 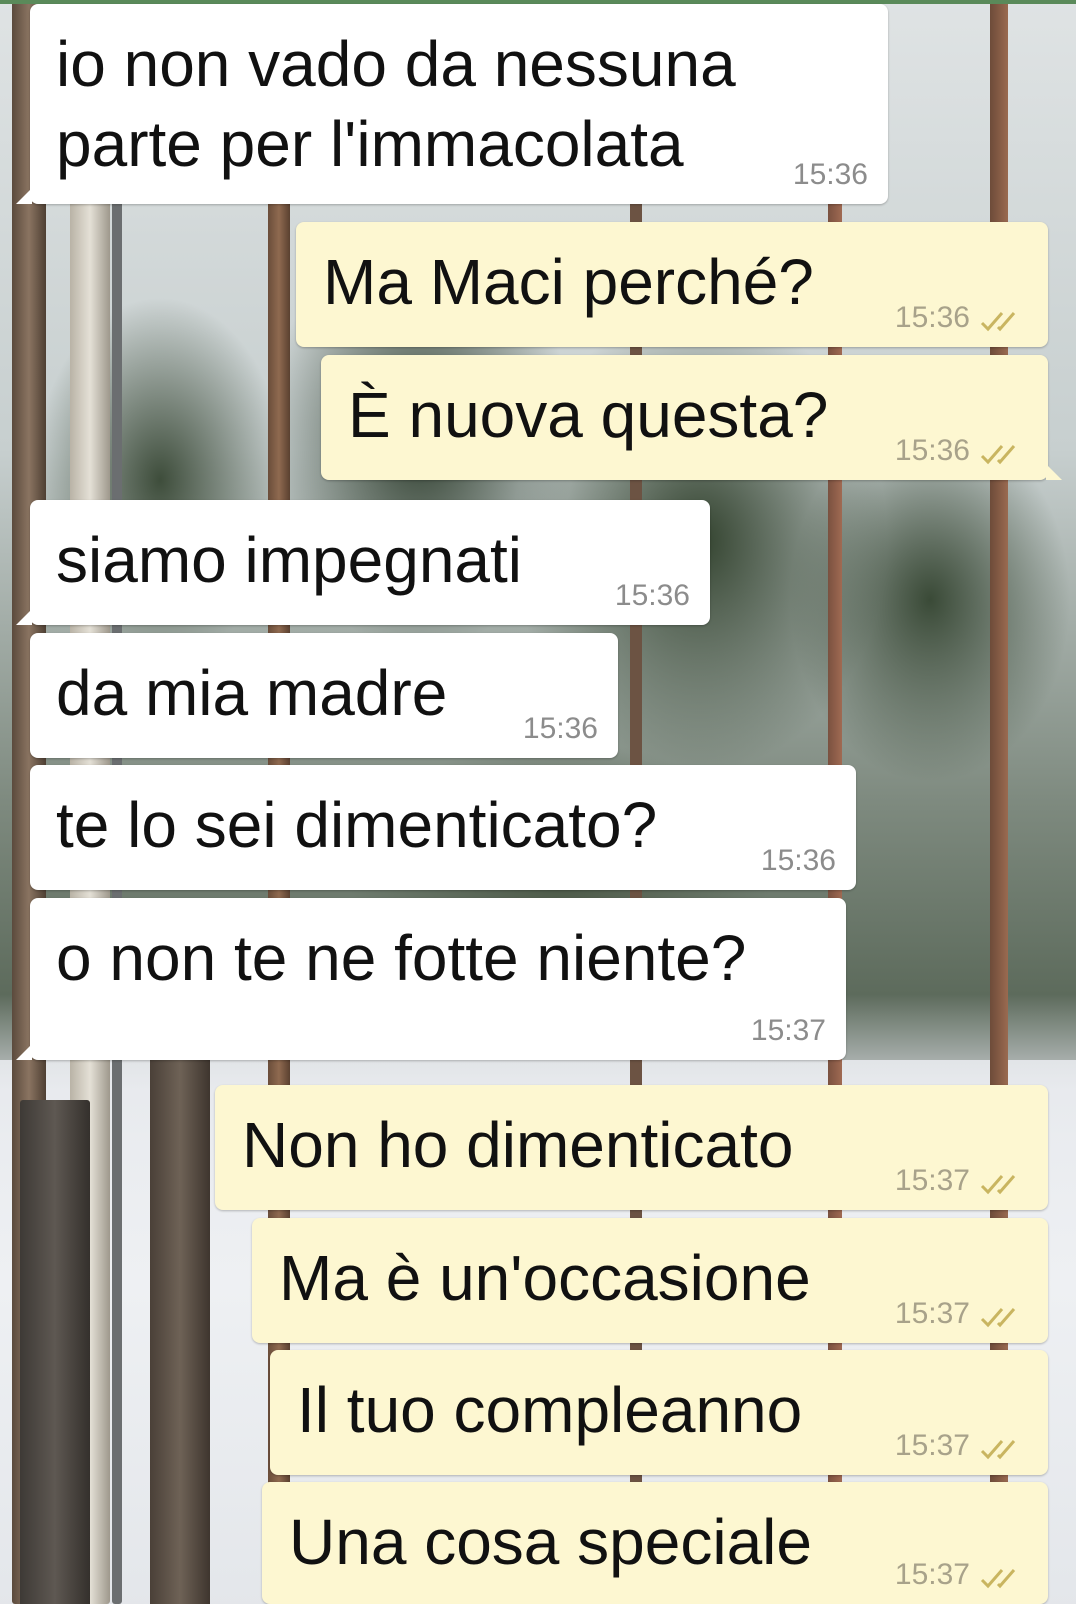 I want to click on message-text-line: io non vado da nessuna, so click(x=396, y=64).